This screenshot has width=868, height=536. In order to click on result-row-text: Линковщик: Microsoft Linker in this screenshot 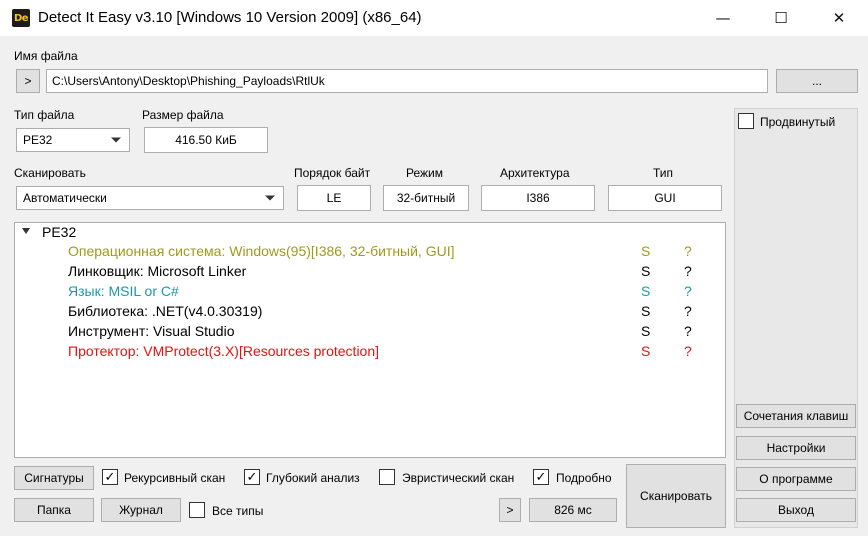, I will do `click(157, 271)`.